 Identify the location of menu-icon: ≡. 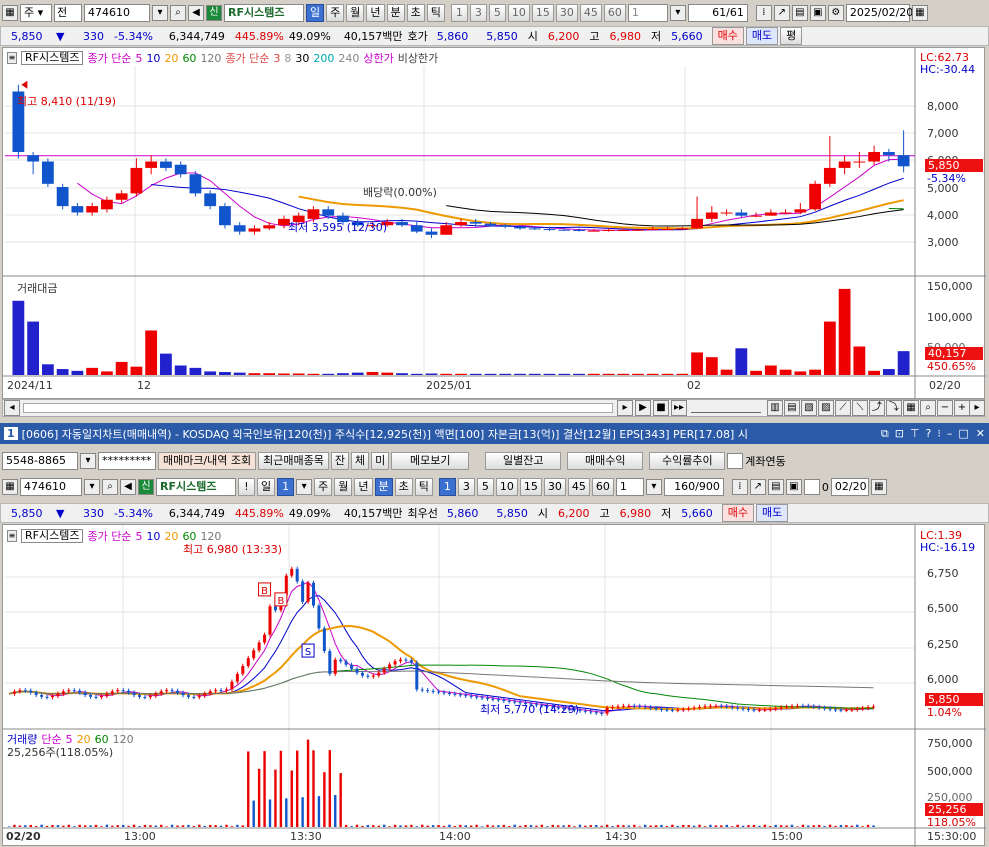
(12, 58).